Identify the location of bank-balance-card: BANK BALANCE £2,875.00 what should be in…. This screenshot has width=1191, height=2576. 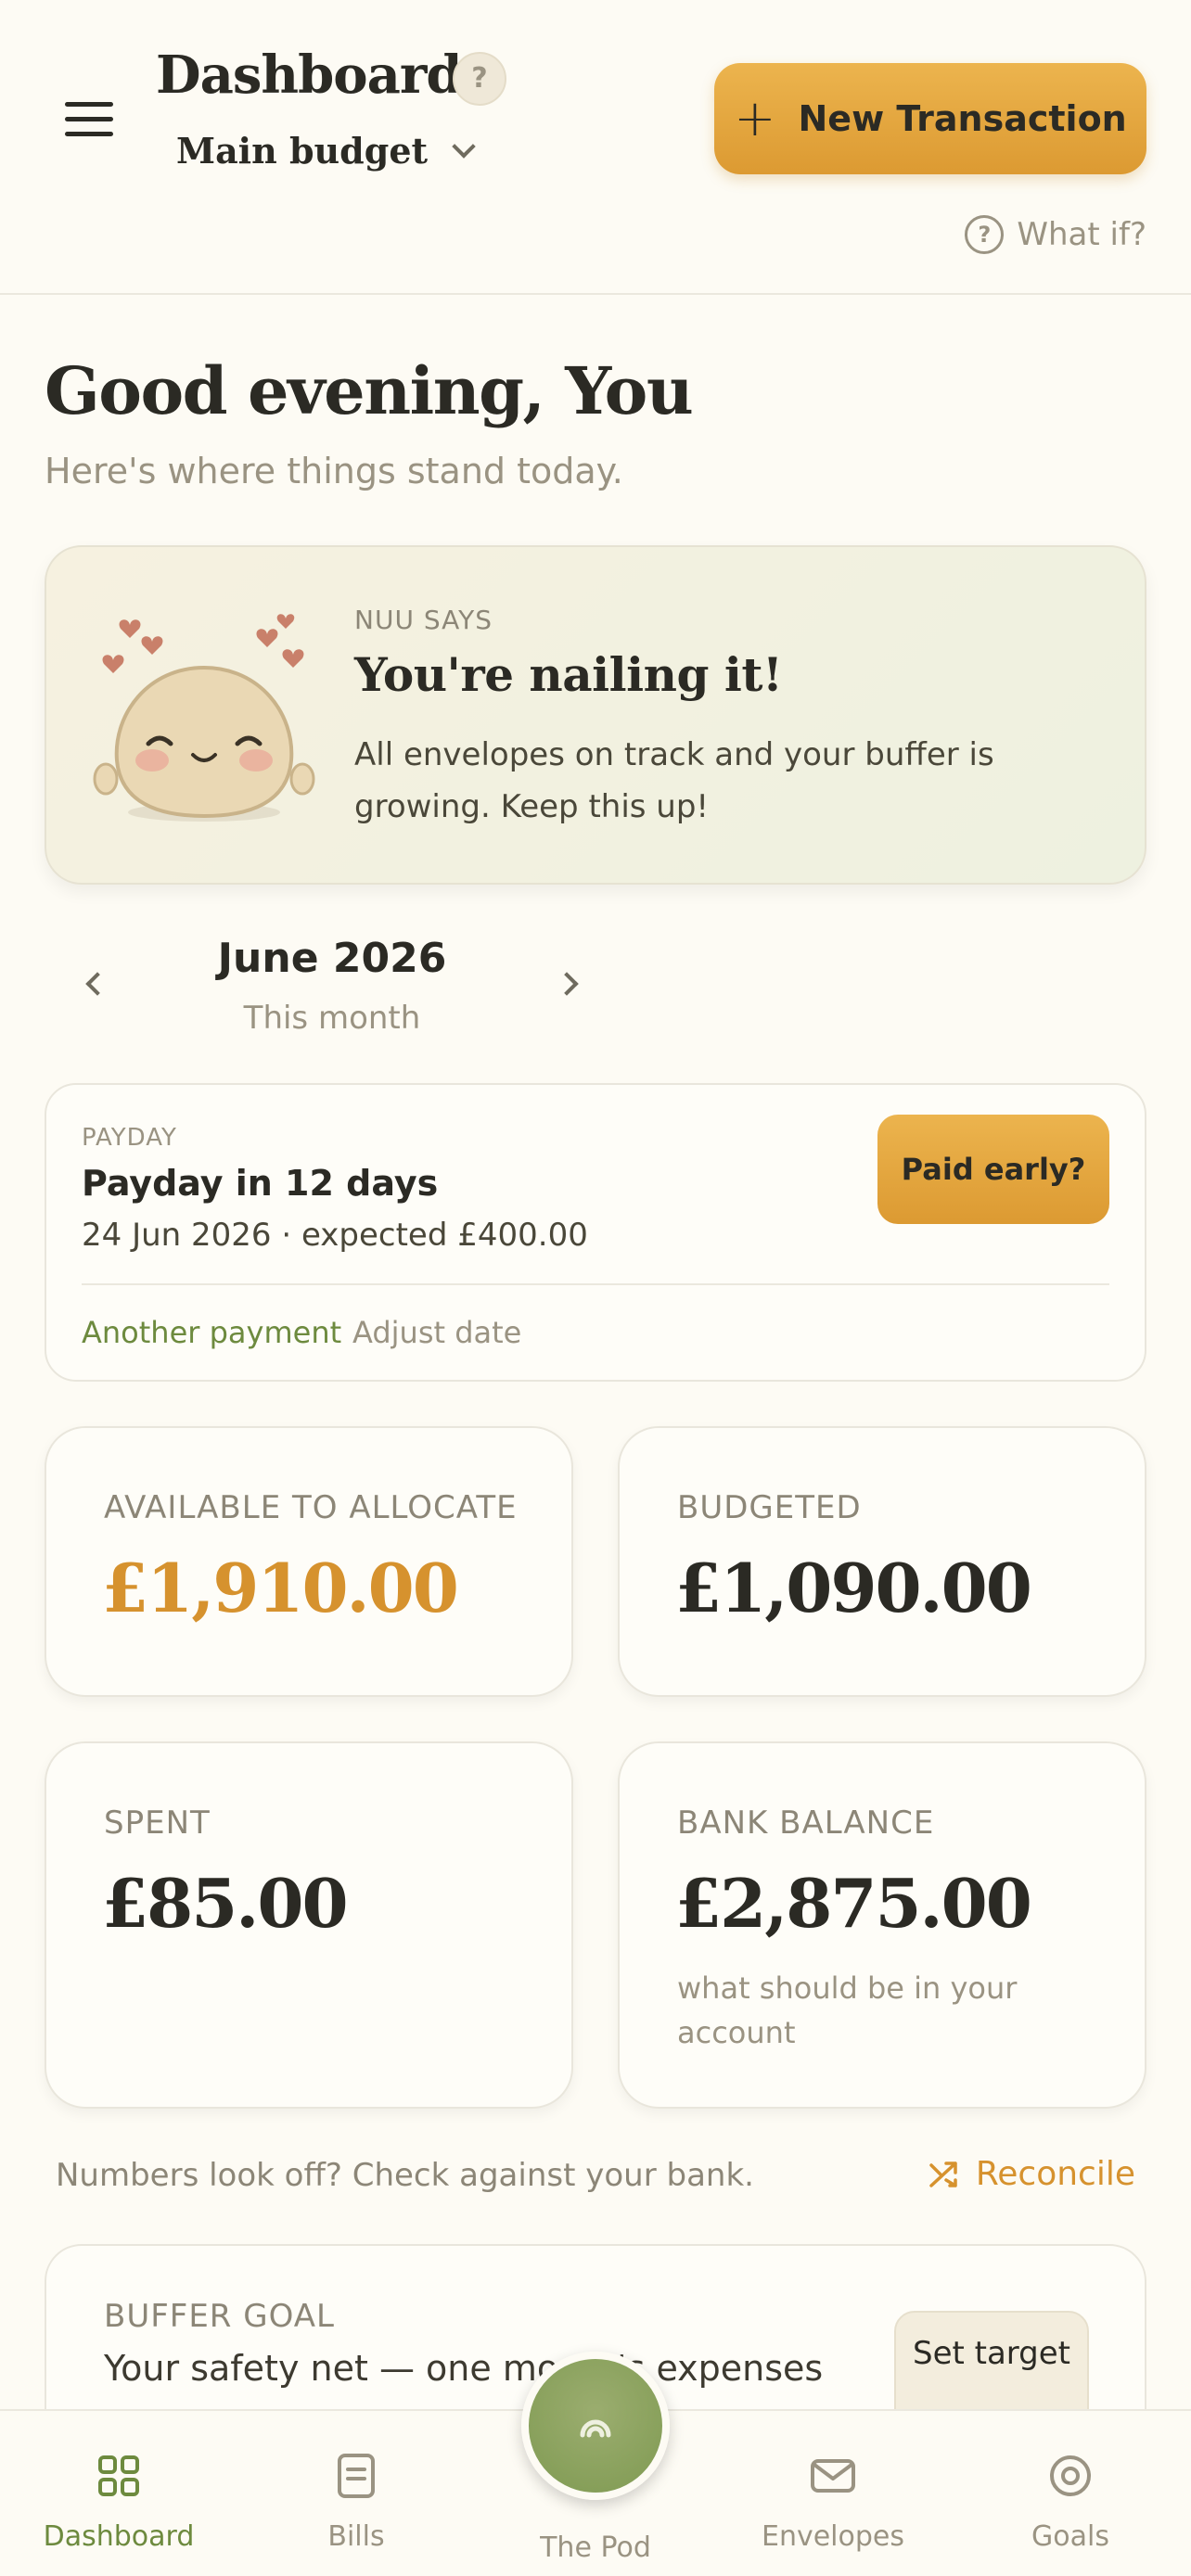
(882, 1925).